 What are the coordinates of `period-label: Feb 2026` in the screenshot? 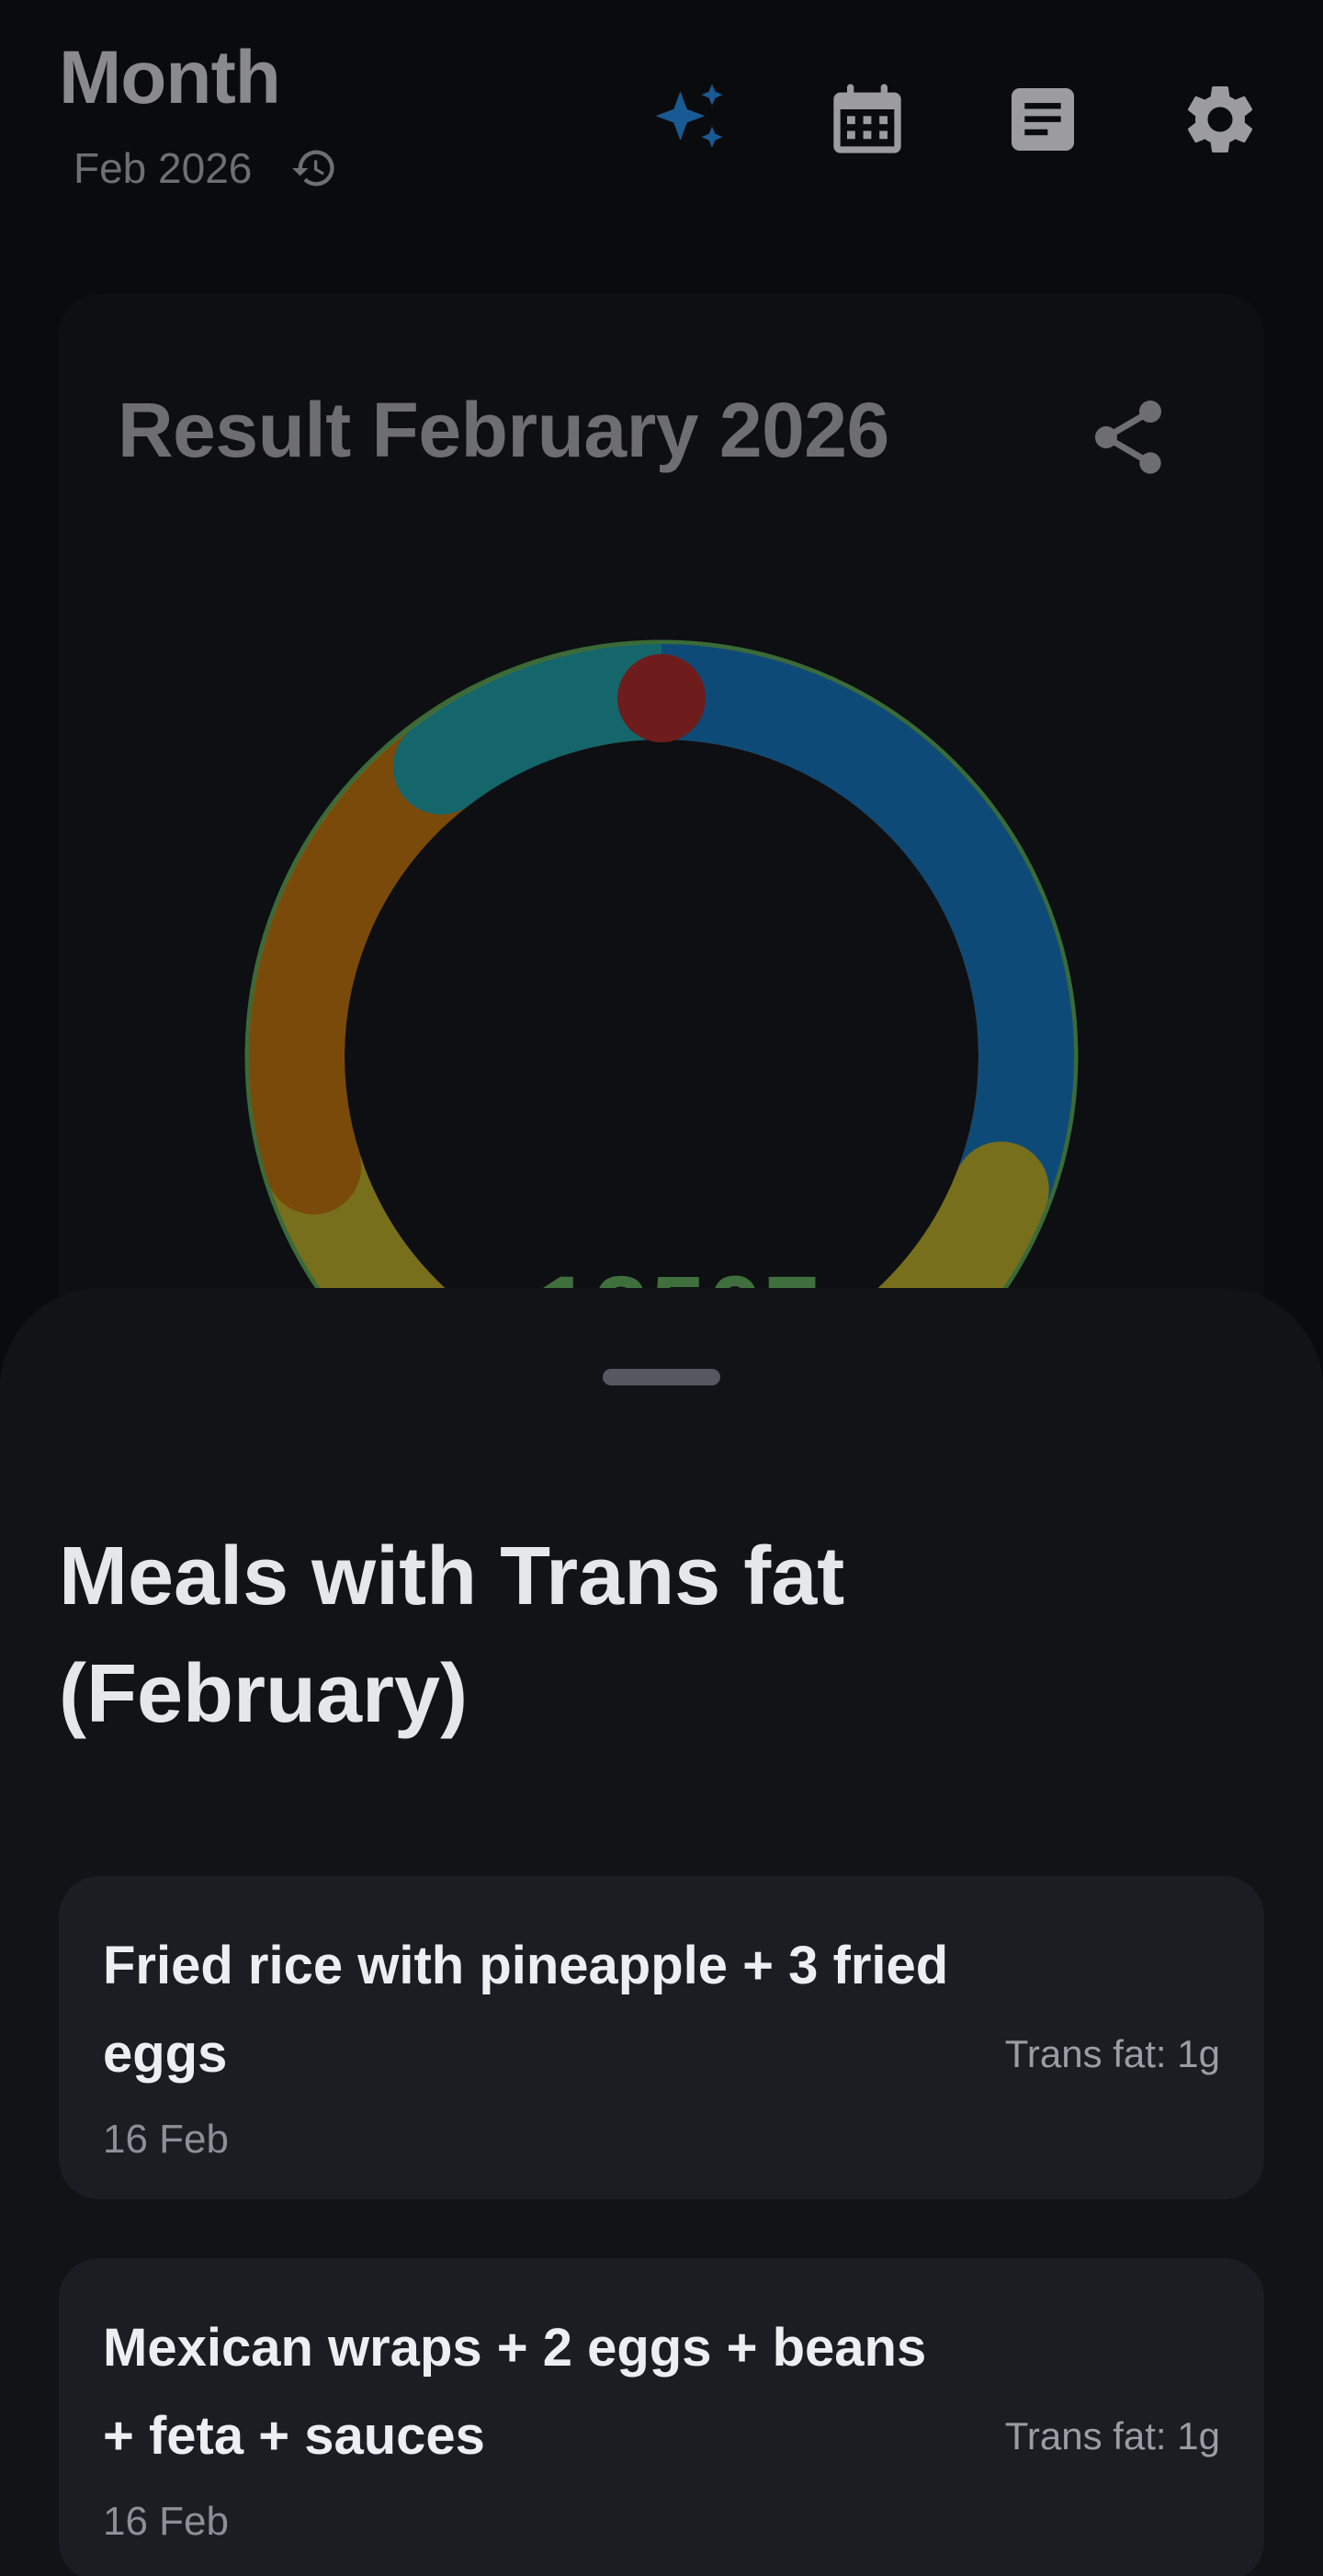 It's located at (163, 168).